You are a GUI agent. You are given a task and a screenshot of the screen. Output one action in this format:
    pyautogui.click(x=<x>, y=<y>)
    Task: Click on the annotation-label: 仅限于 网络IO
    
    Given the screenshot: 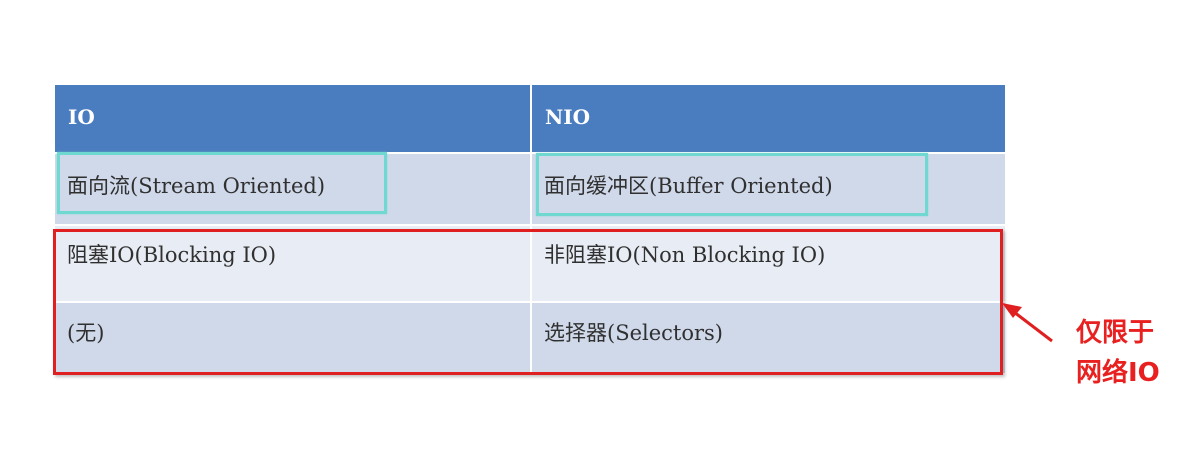 What is the action you would take?
    pyautogui.click(x=1118, y=353)
    